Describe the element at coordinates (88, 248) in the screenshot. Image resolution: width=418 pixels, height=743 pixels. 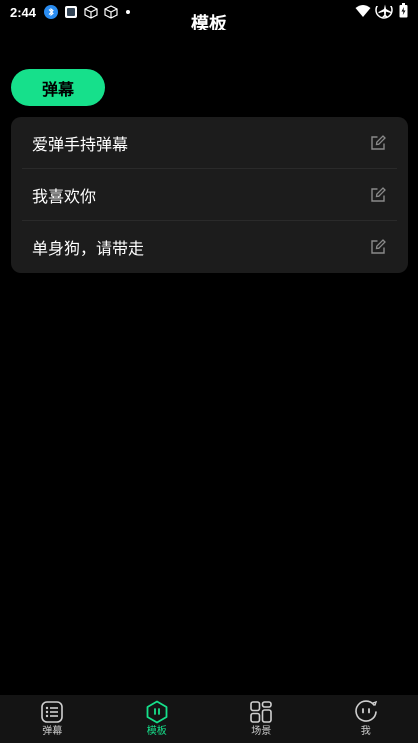
I see `template-item-text: 单身狗，请带走` at that location.